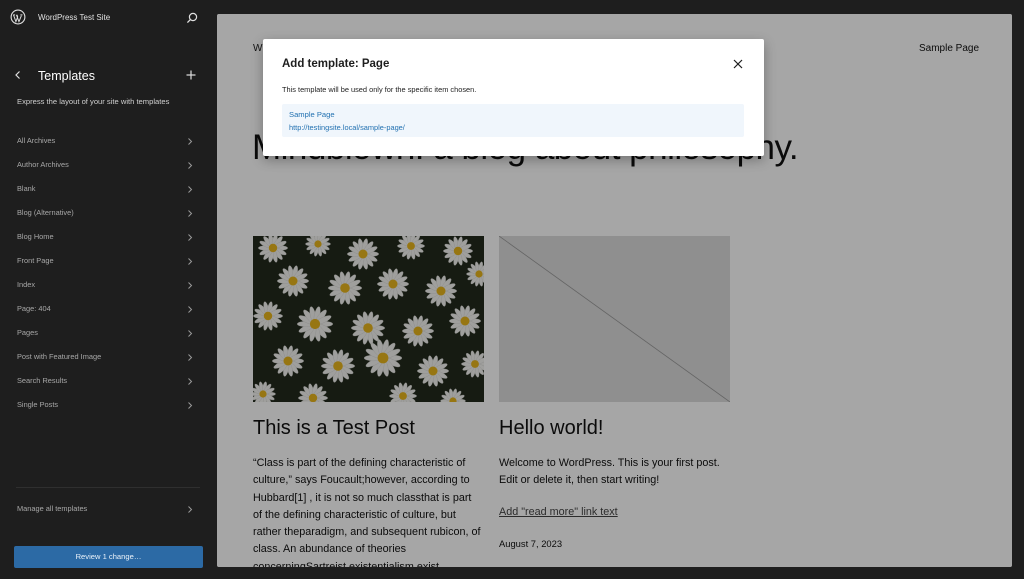 The height and width of the screenshot is (579, 1024). What do you see at coordinates (108, 310) in the screenshot?
I see `template-item-page-404: Page: 404` at bounding box center [108, 310].